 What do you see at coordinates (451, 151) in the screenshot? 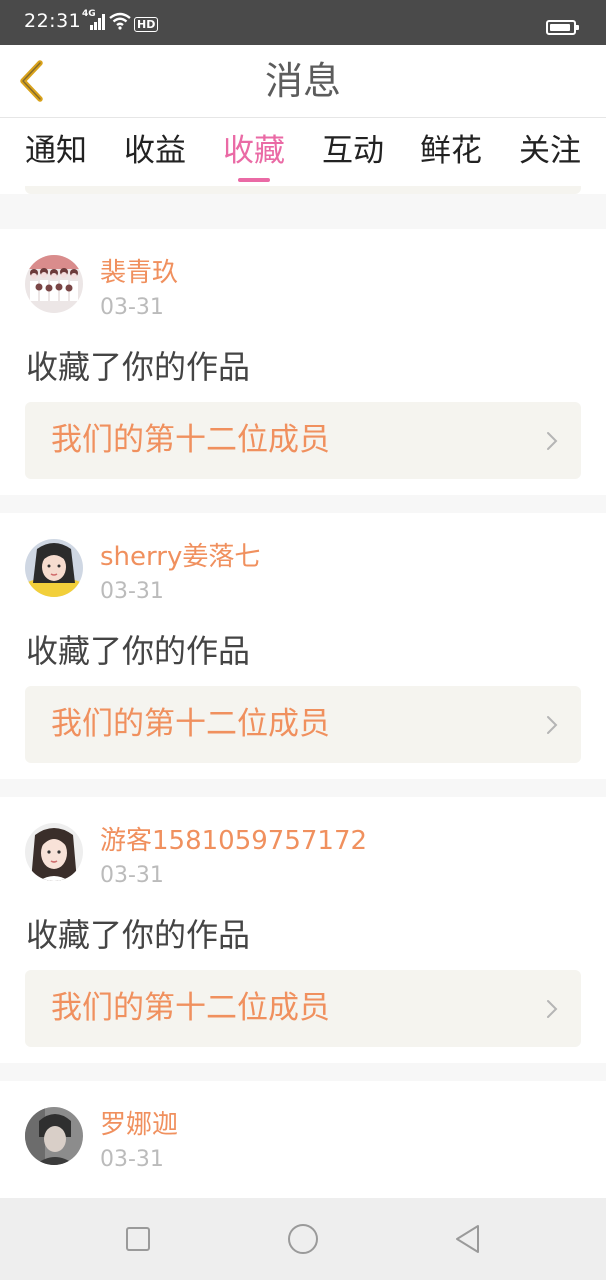
I see `tab-flowers: 鲜花` at bounding box center [451, 151].